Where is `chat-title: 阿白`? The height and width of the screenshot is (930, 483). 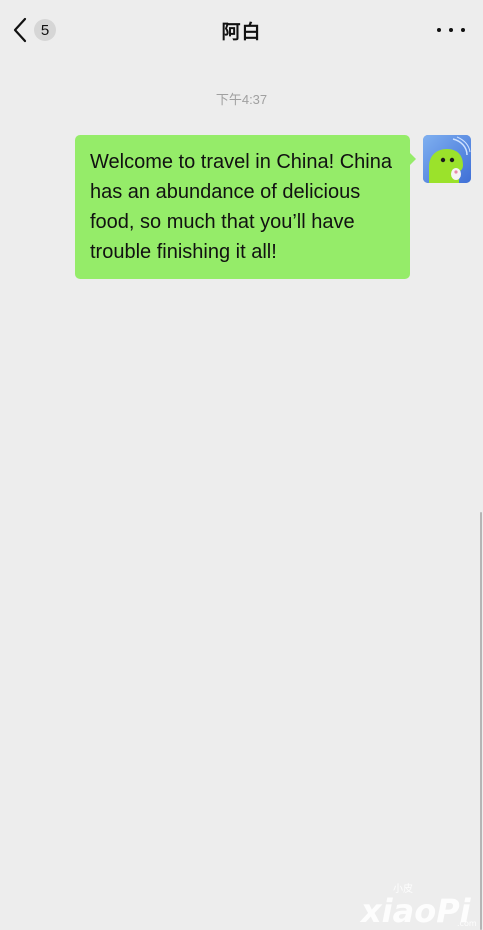
chat-title: 阿白 is located at coordinates (241, 32).